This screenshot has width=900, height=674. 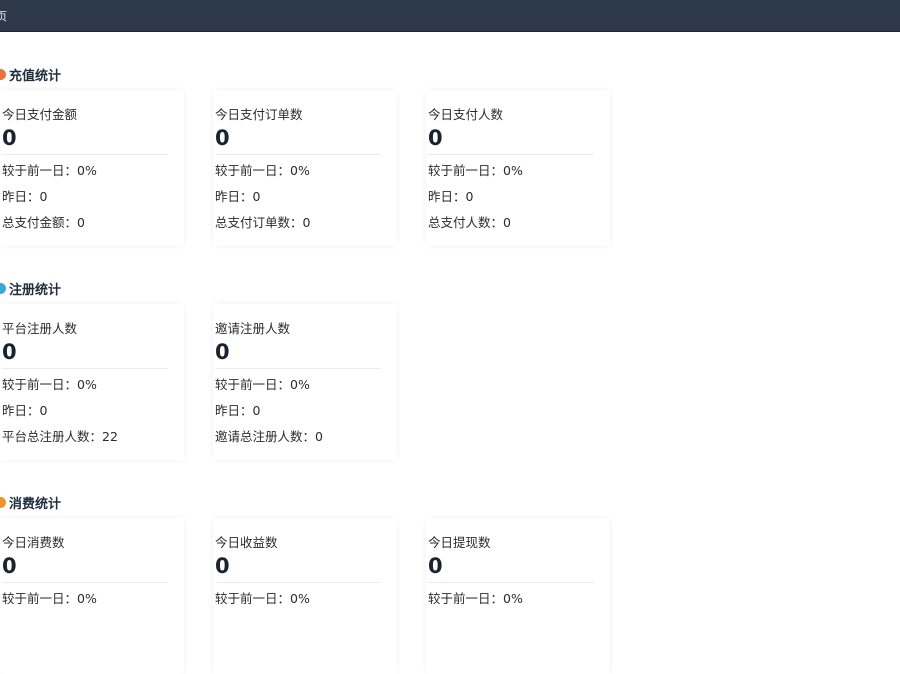 What do you see at coordinates (30, 74) in the screenshot?
I see `section-title-recharge: 充值统计` at bounding box center [30, 74].